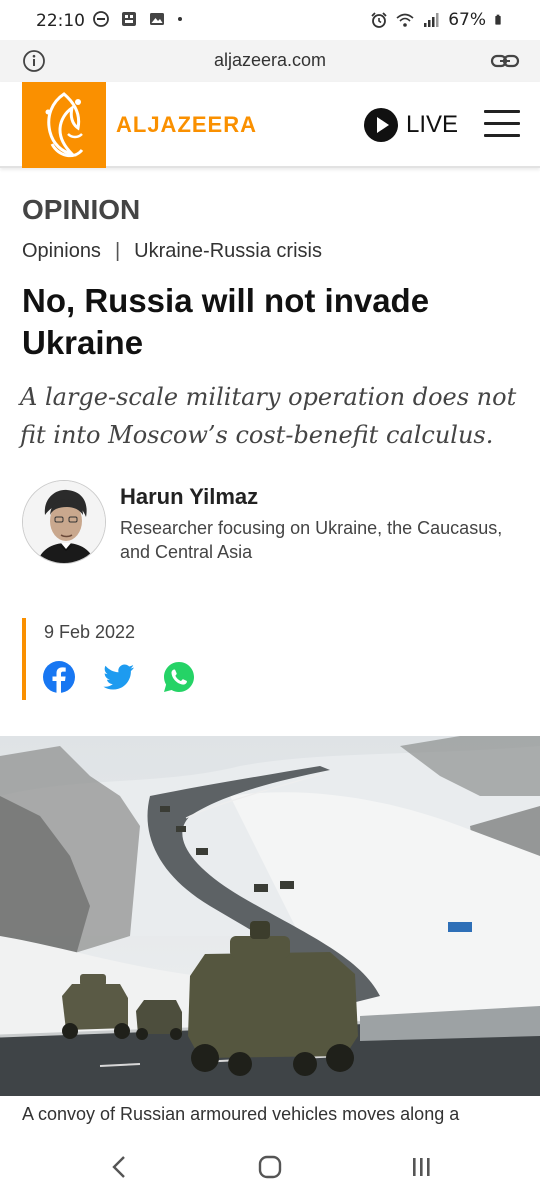  I want to click on link-icon, so click(505, 61).